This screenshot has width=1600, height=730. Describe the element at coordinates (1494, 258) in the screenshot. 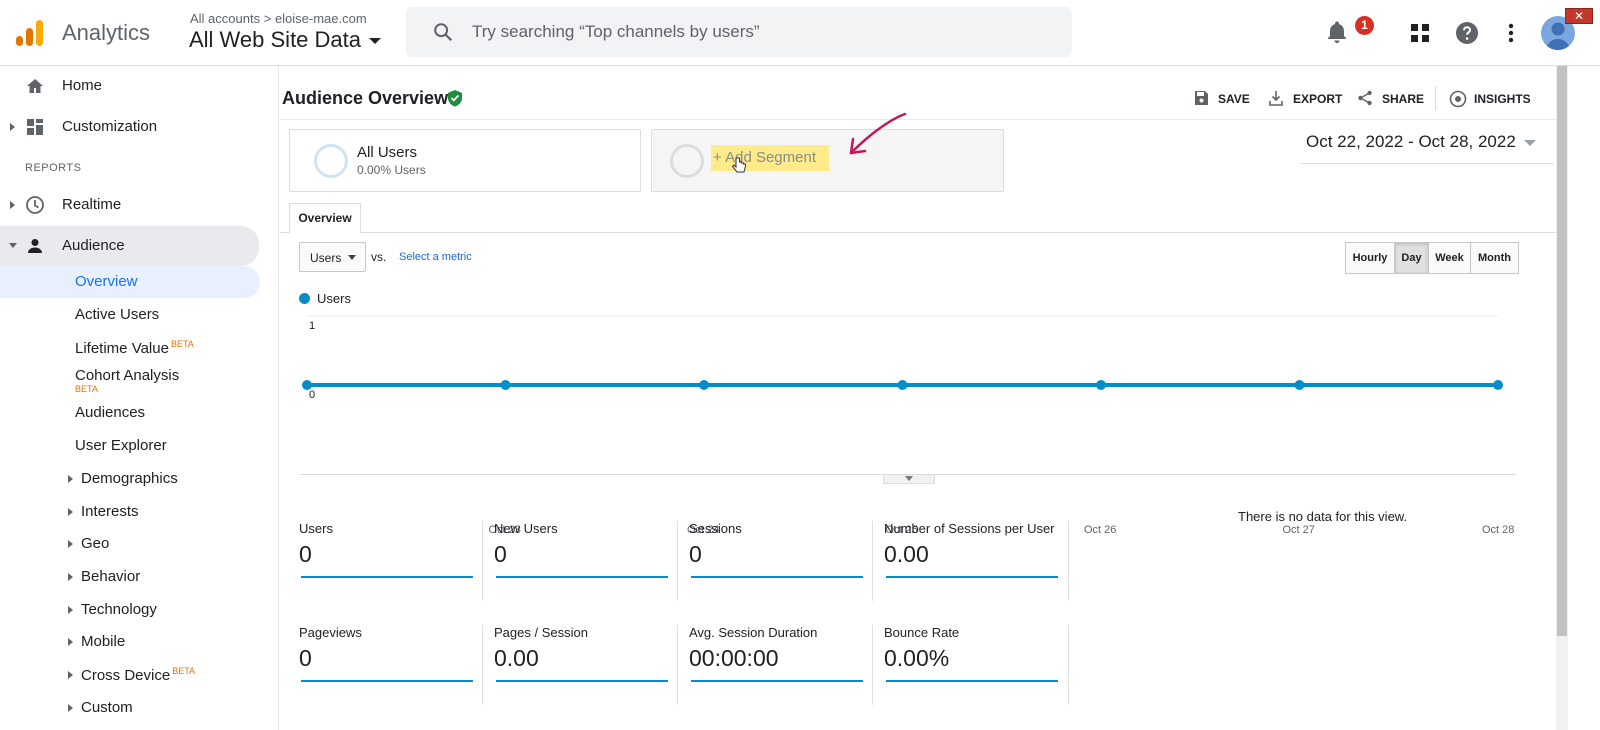

I see `granularity-month: Month` at that location.